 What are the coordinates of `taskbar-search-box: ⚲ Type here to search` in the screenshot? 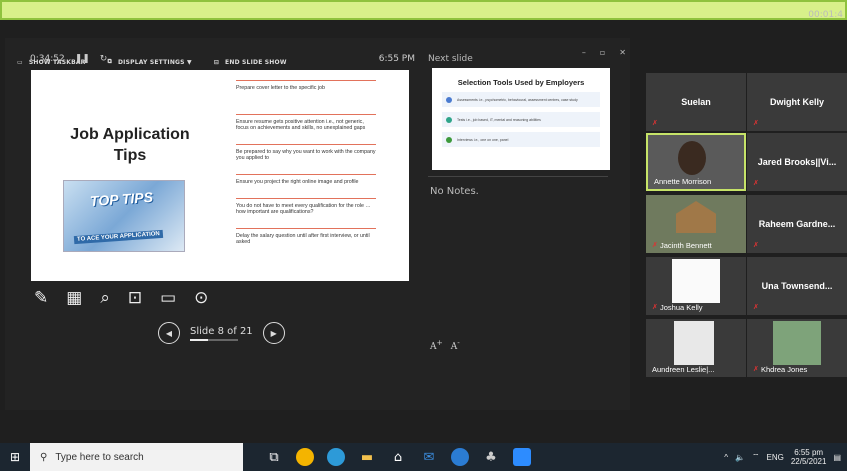 It's located at (136, 457).